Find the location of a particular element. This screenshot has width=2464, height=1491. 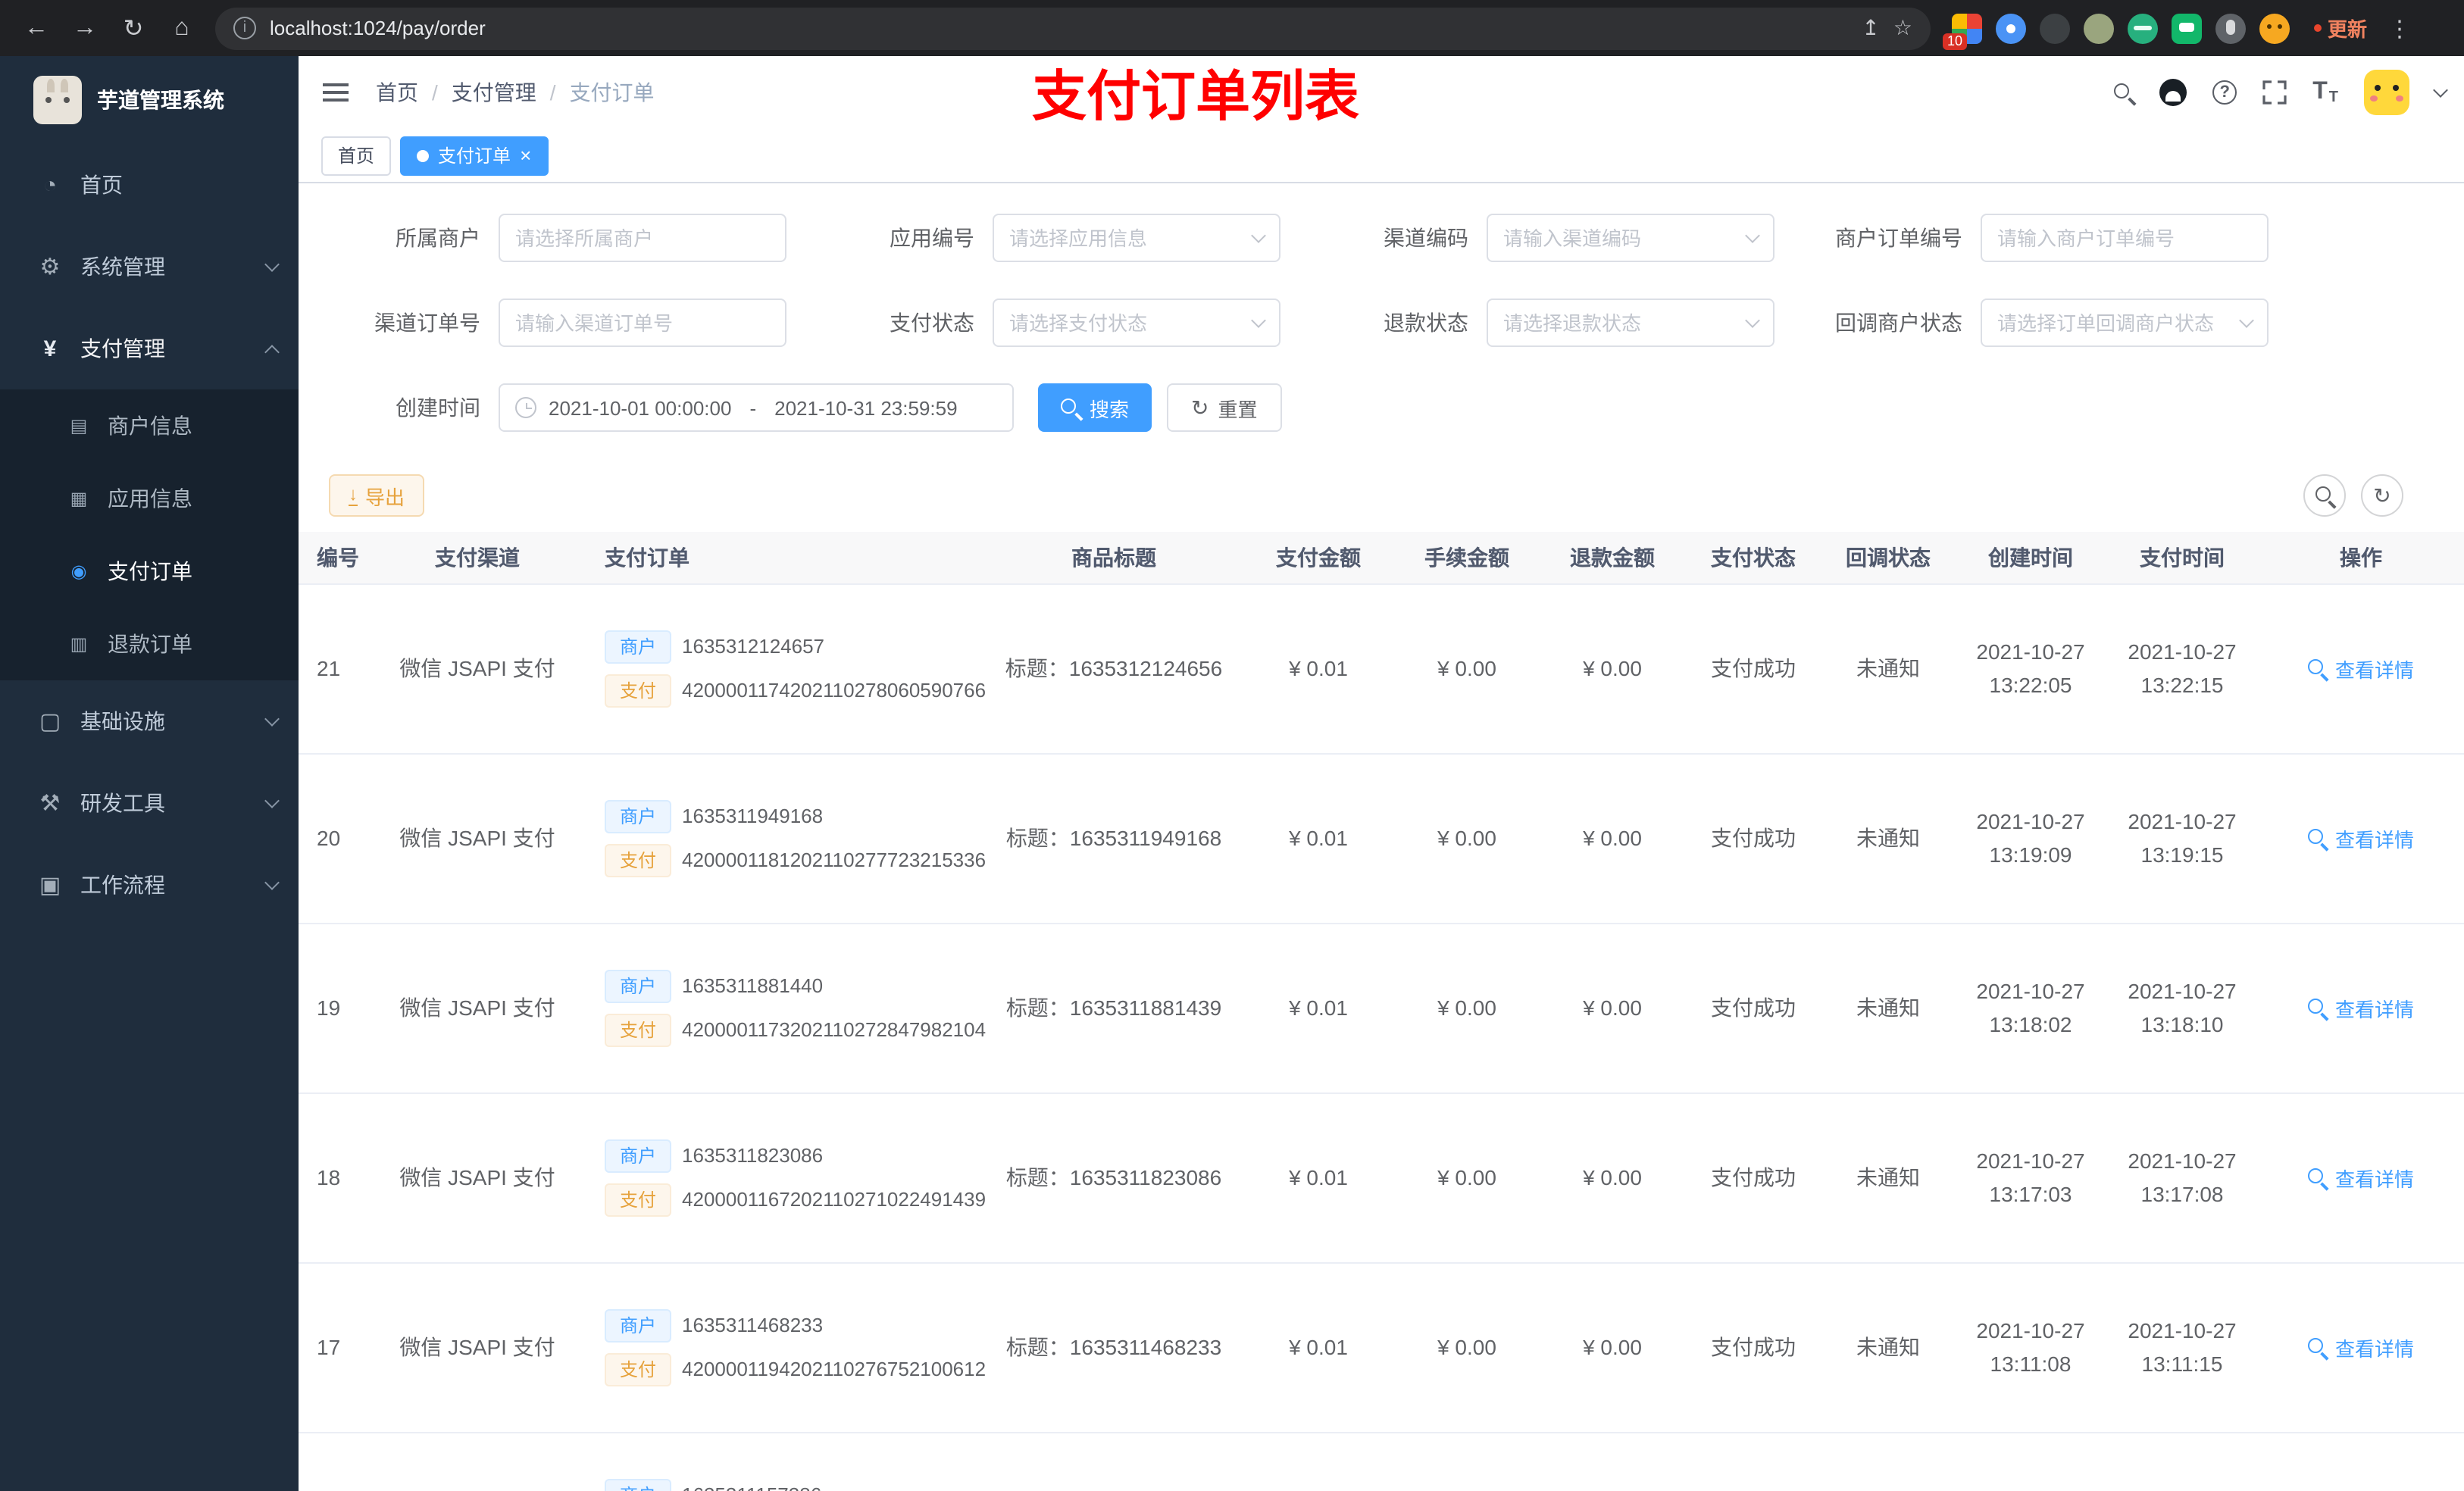

grid-icon: ▦ is located at coordinates (79, 498).